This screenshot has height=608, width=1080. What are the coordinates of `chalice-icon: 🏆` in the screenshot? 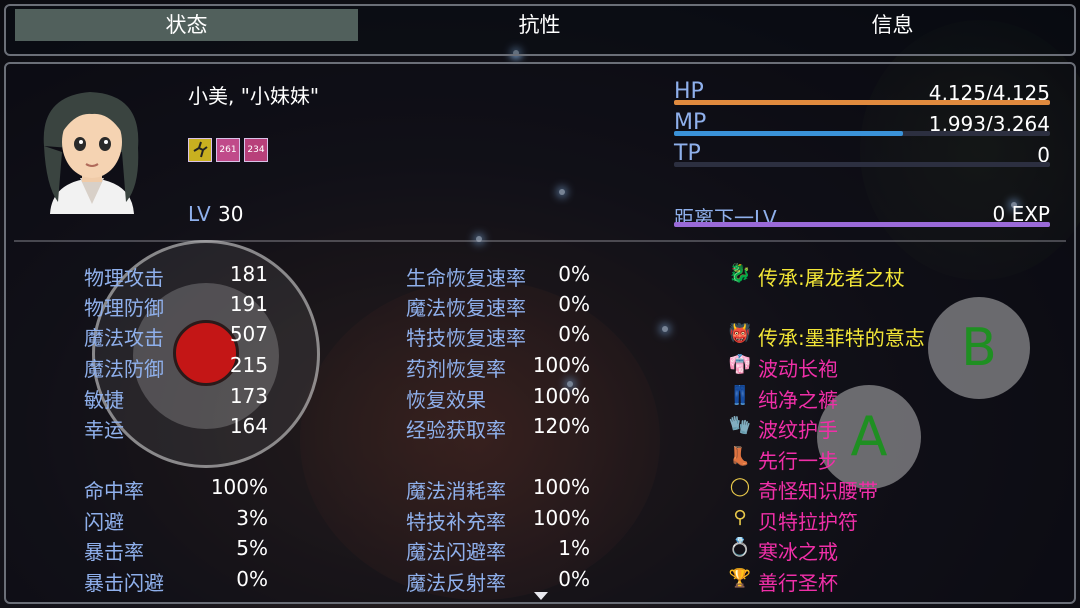 It's located at (740, 578).